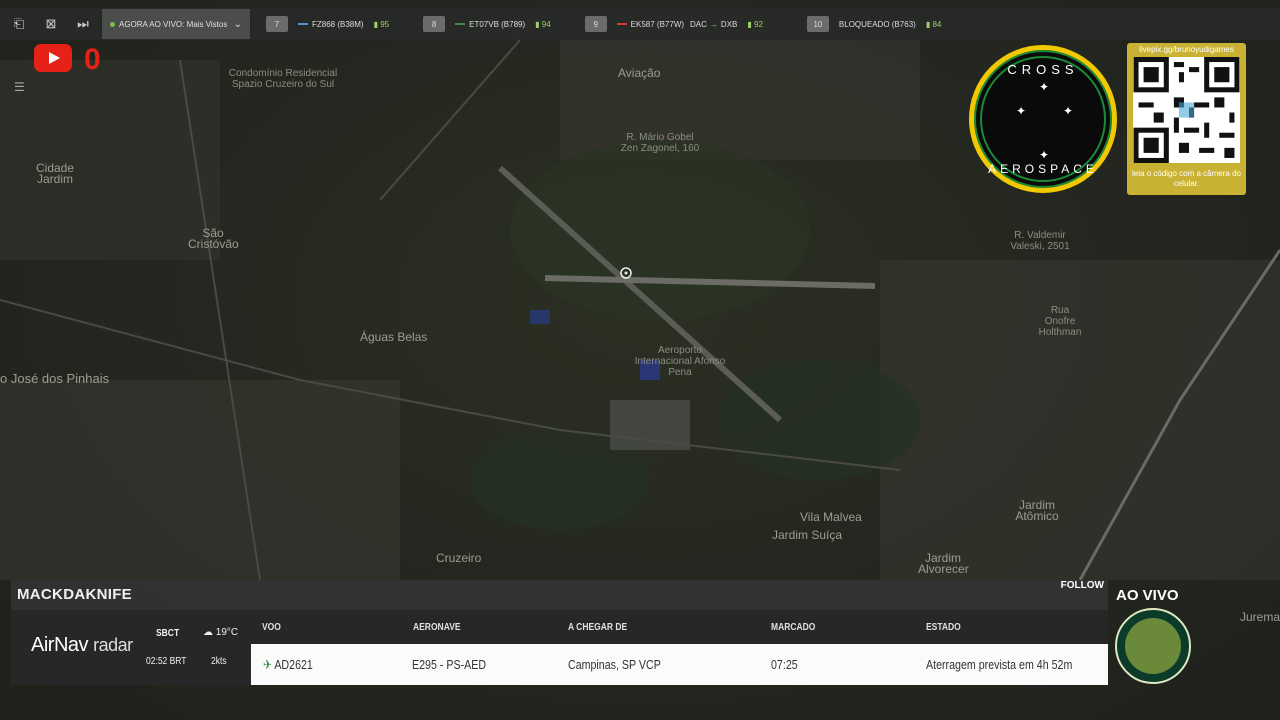 This screenshot has width=1280, height=720. I want to click on qr-caption: leia o código com a câmera do celular., so click(1186, 178).